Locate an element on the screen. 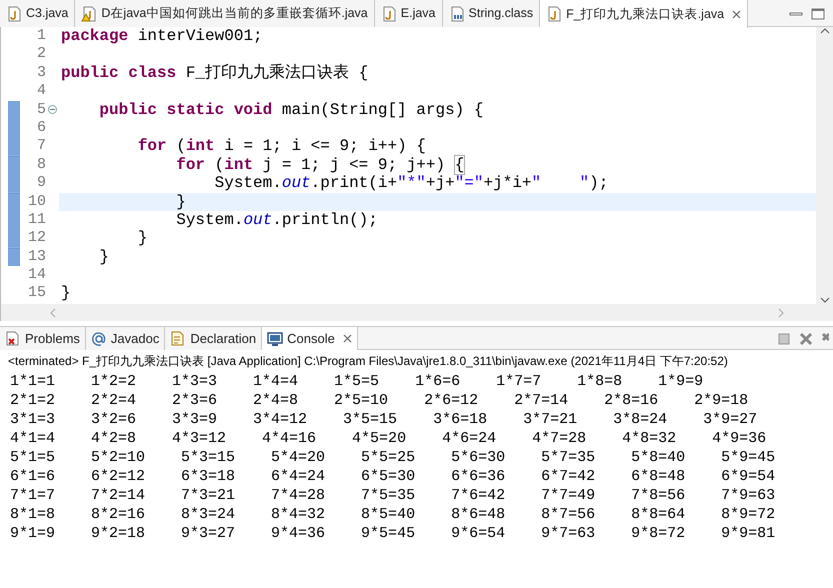 The image size is (833, 588). view-tab: Problems is located at coordinates (43, 338).